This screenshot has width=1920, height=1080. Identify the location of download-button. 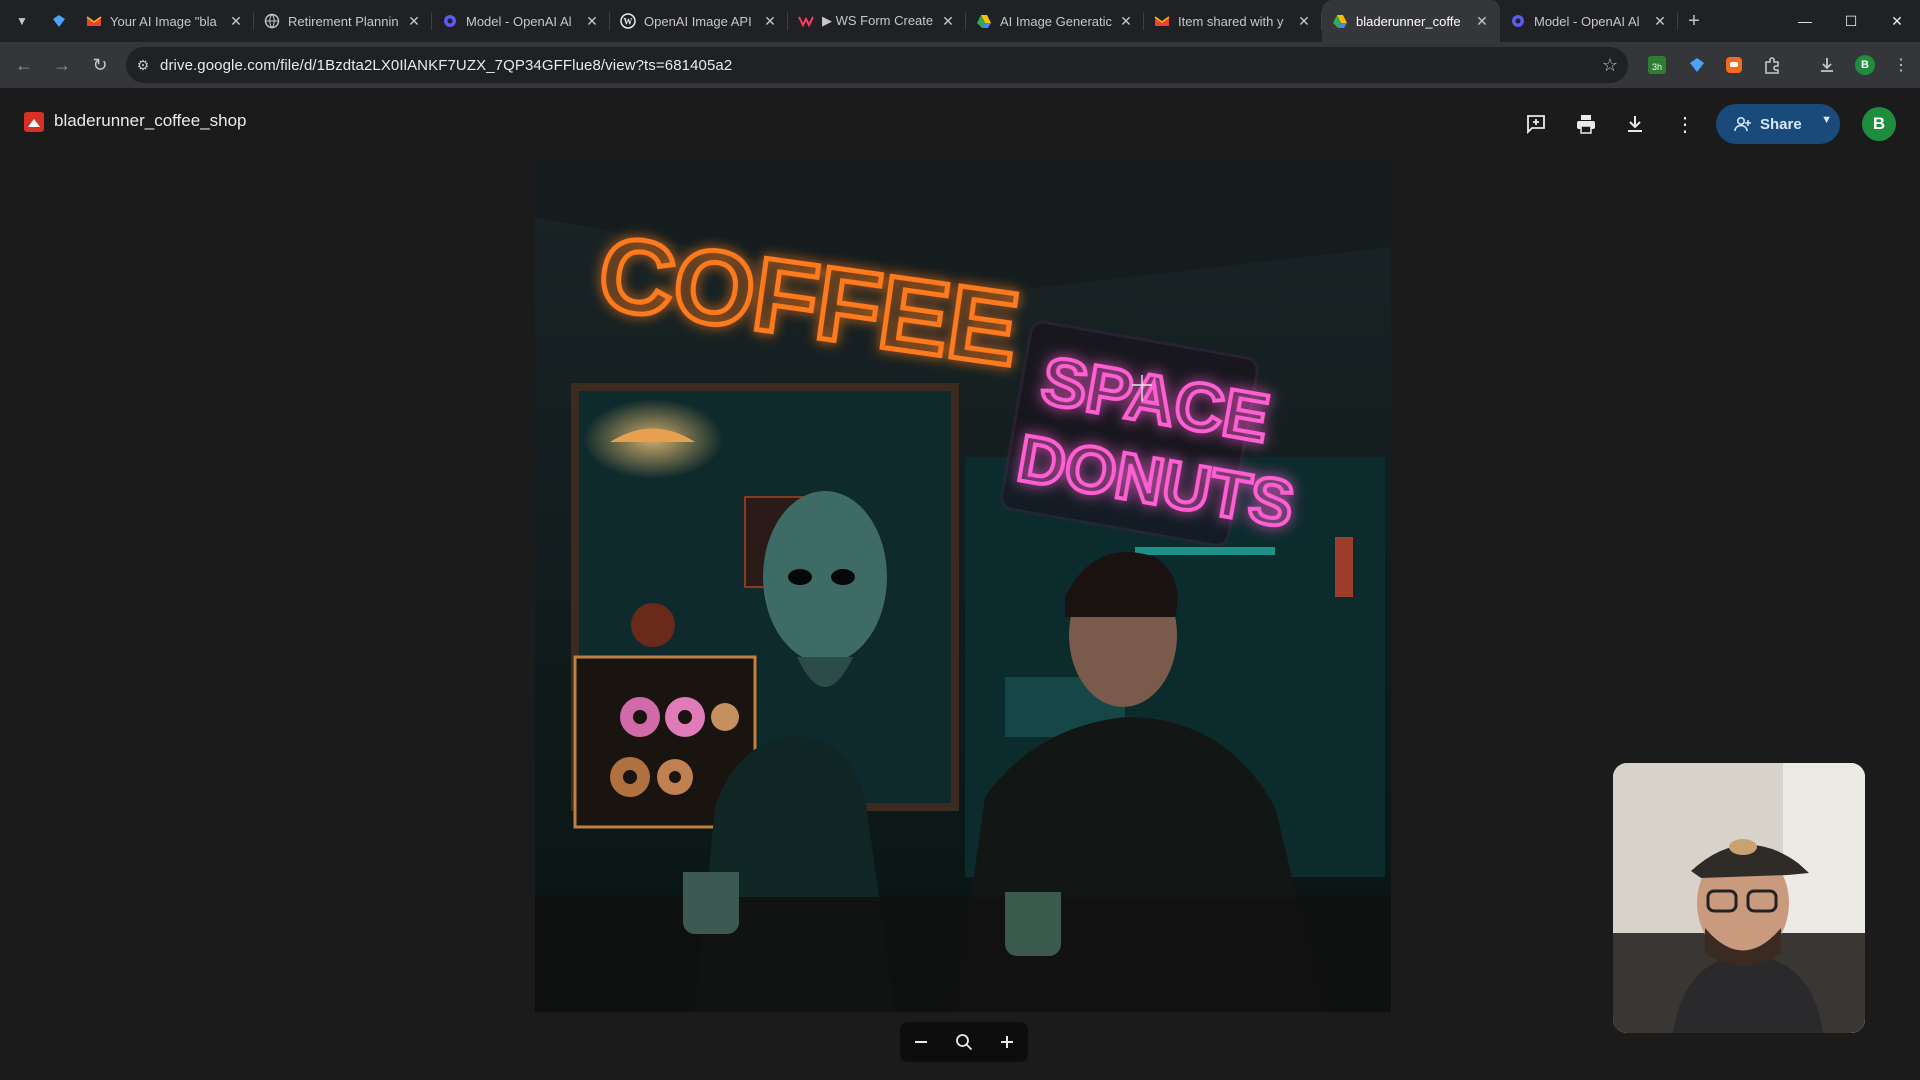
(1635, 124).